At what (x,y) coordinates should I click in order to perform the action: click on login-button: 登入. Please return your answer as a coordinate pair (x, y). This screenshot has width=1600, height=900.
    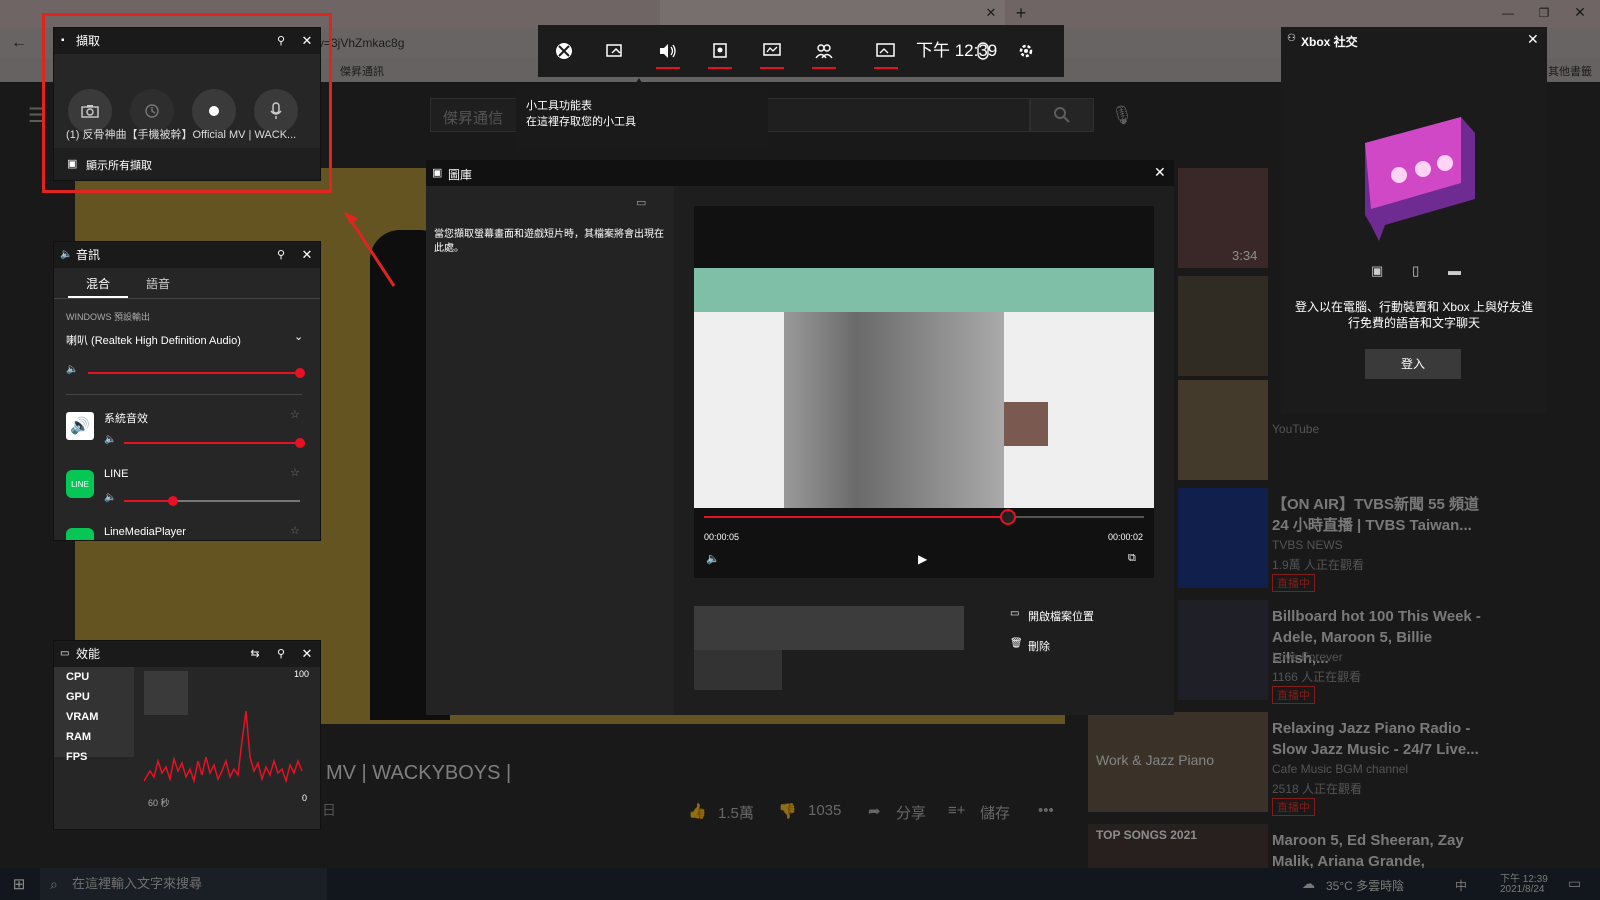
    Looking at the image, I should click on (1413, 364).